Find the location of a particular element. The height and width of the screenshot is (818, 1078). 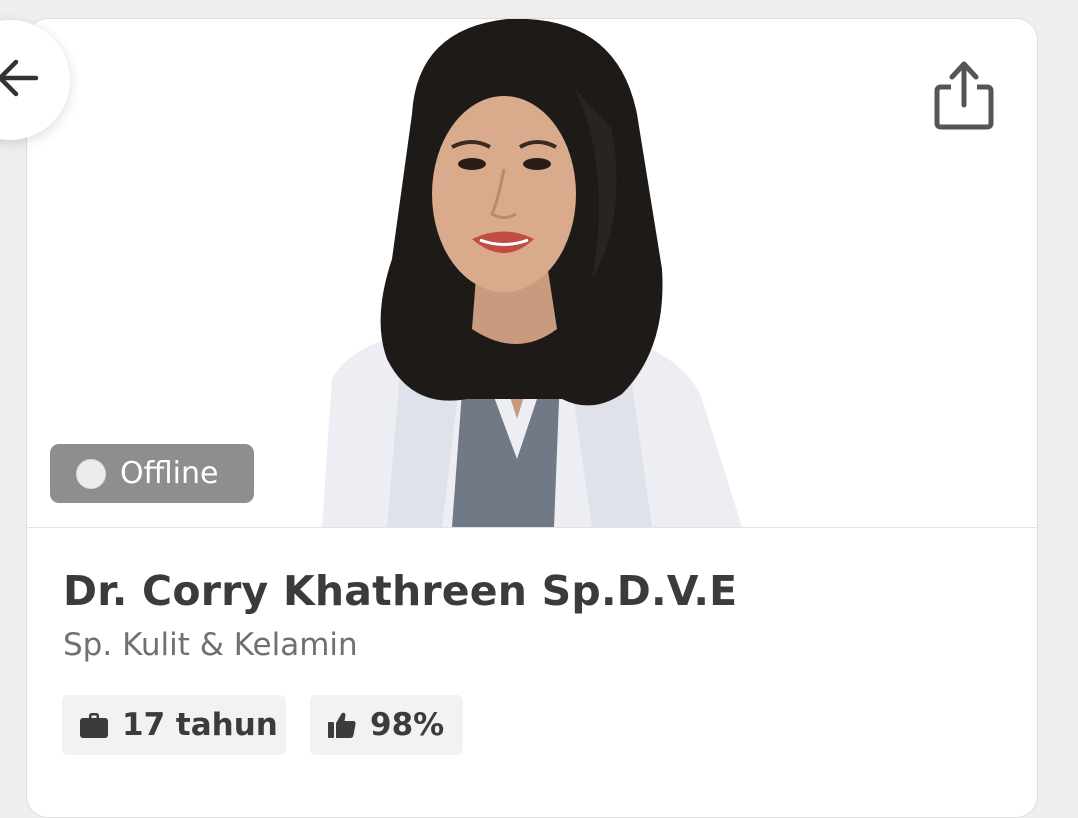

thumbs-up-icon is located at coordinates (342, 725).